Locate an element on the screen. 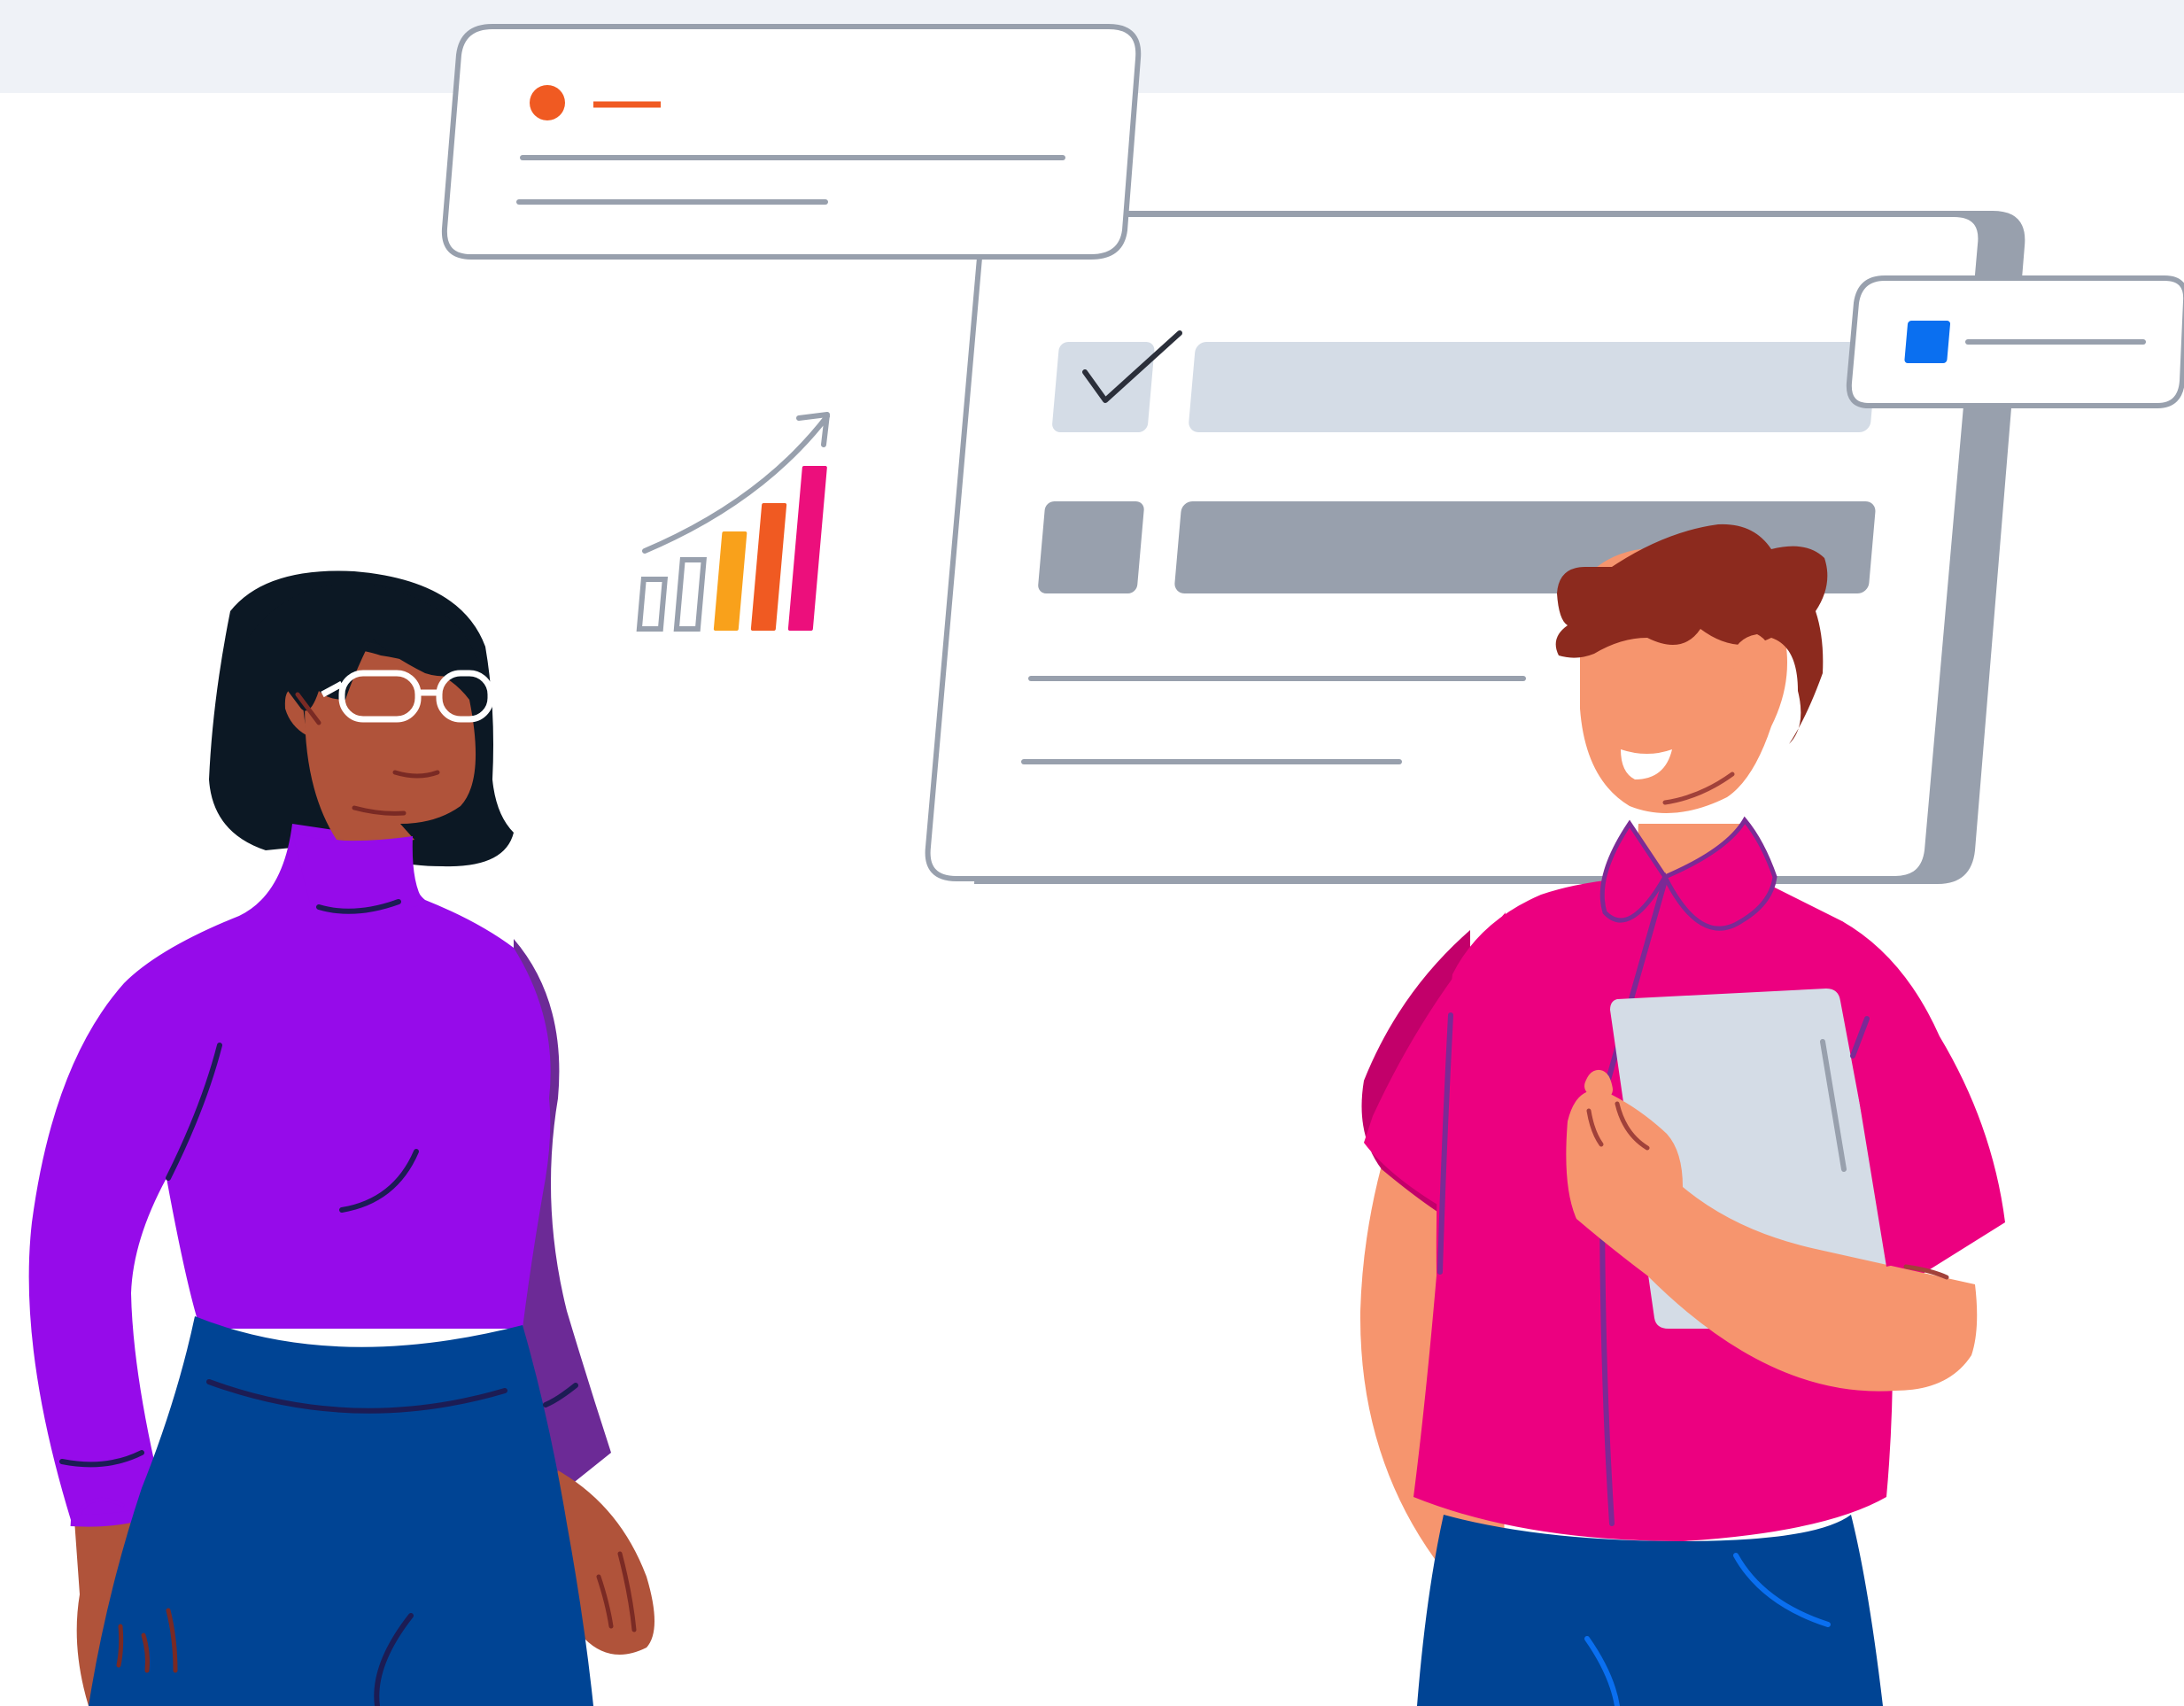  checked-row-bar is located at coordinates (1533, 387).